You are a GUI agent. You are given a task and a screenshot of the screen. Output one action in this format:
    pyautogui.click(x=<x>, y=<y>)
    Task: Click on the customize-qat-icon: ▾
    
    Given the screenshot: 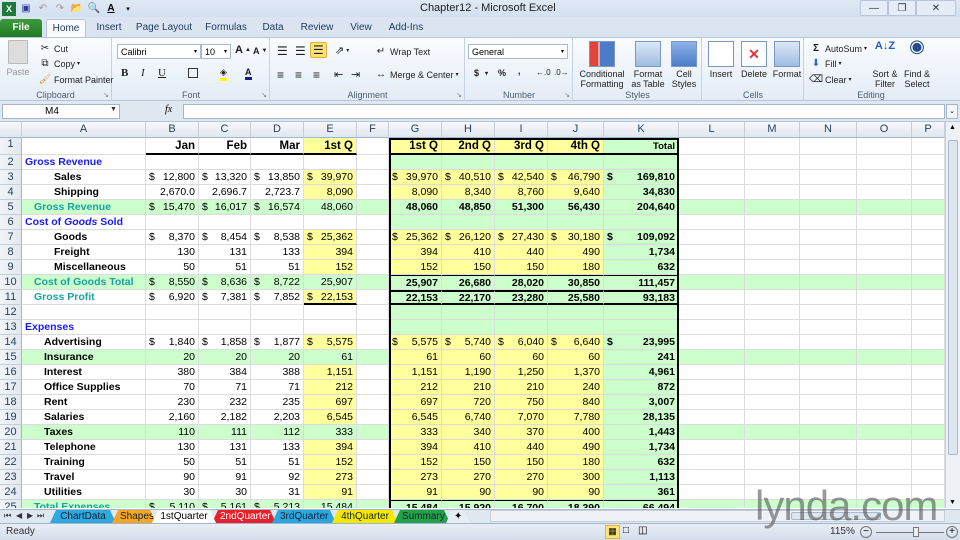 What is the action you would take?
    pyautogui.click(x=128, y=9)
    